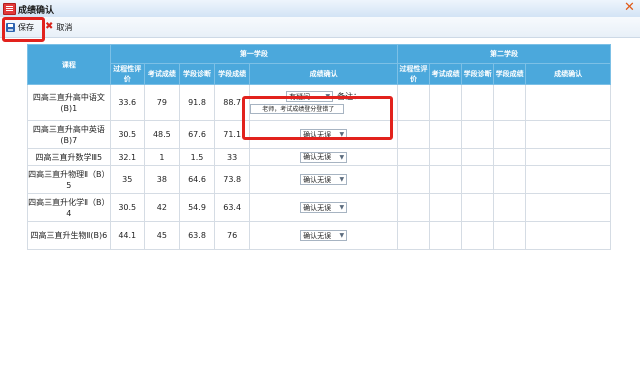 The height and width of the screenshot is (368, 640). Describe the element at coordinates (320, 349) in the screenshot. I see `bottom-fade` at that location.